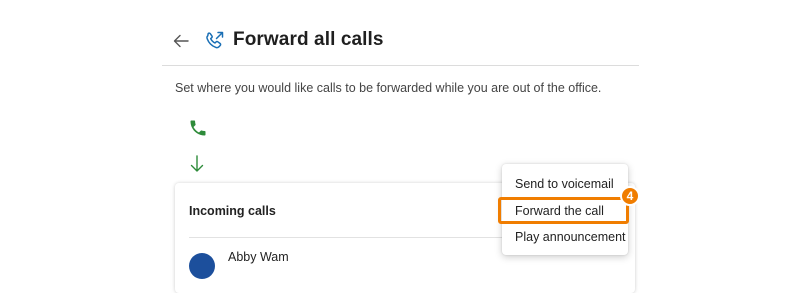 The image size is (800, 293). I want to click on incoming-calls-heading: Incoming calls, so click(232, 211).